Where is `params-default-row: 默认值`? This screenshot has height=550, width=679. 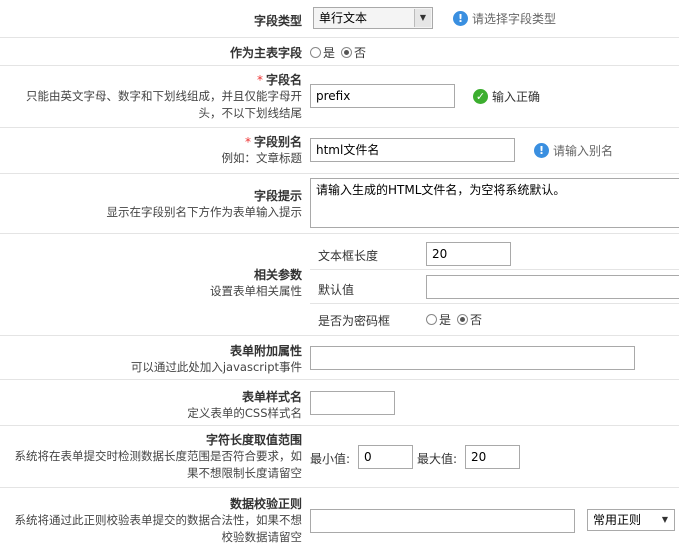
params-default-row: 默认值 is located at coordinates (494, 287).